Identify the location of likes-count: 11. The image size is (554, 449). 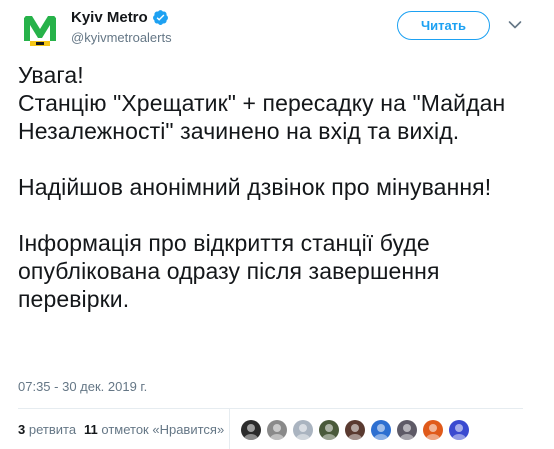
(91, 429).